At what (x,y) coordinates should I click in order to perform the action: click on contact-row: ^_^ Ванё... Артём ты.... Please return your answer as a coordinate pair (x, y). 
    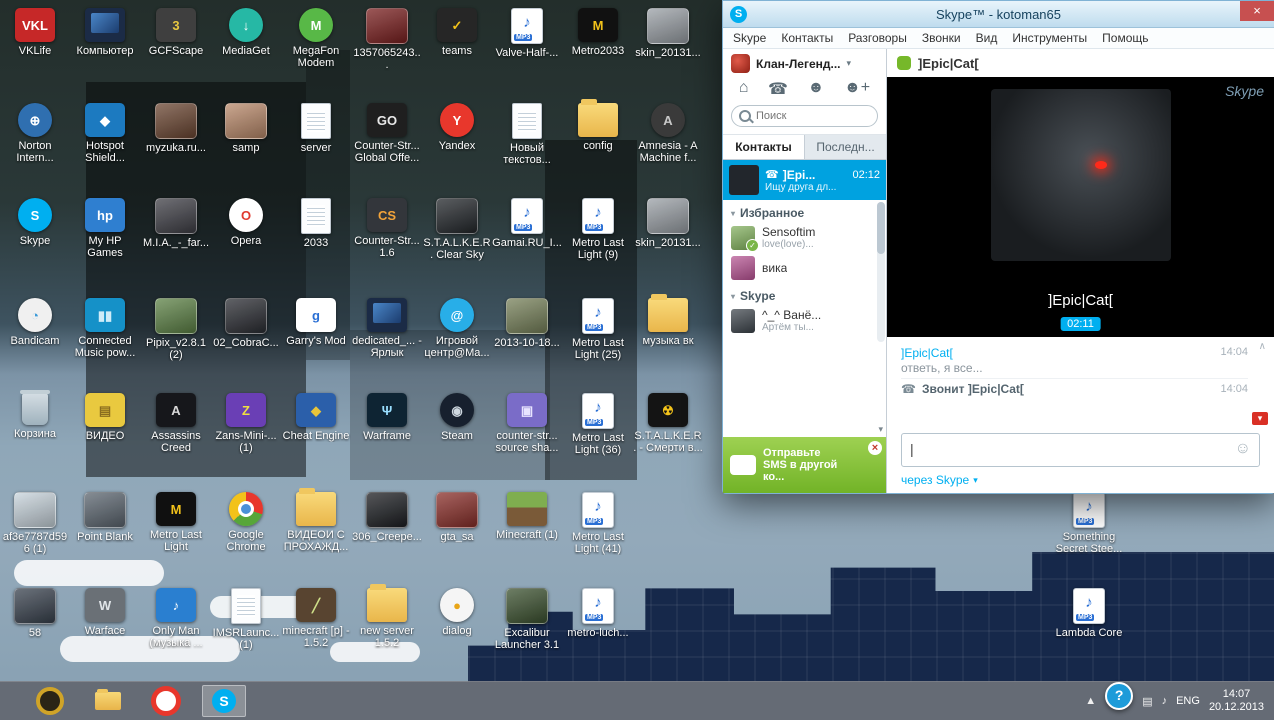
    Looking at the image, I should click on (804, 321).